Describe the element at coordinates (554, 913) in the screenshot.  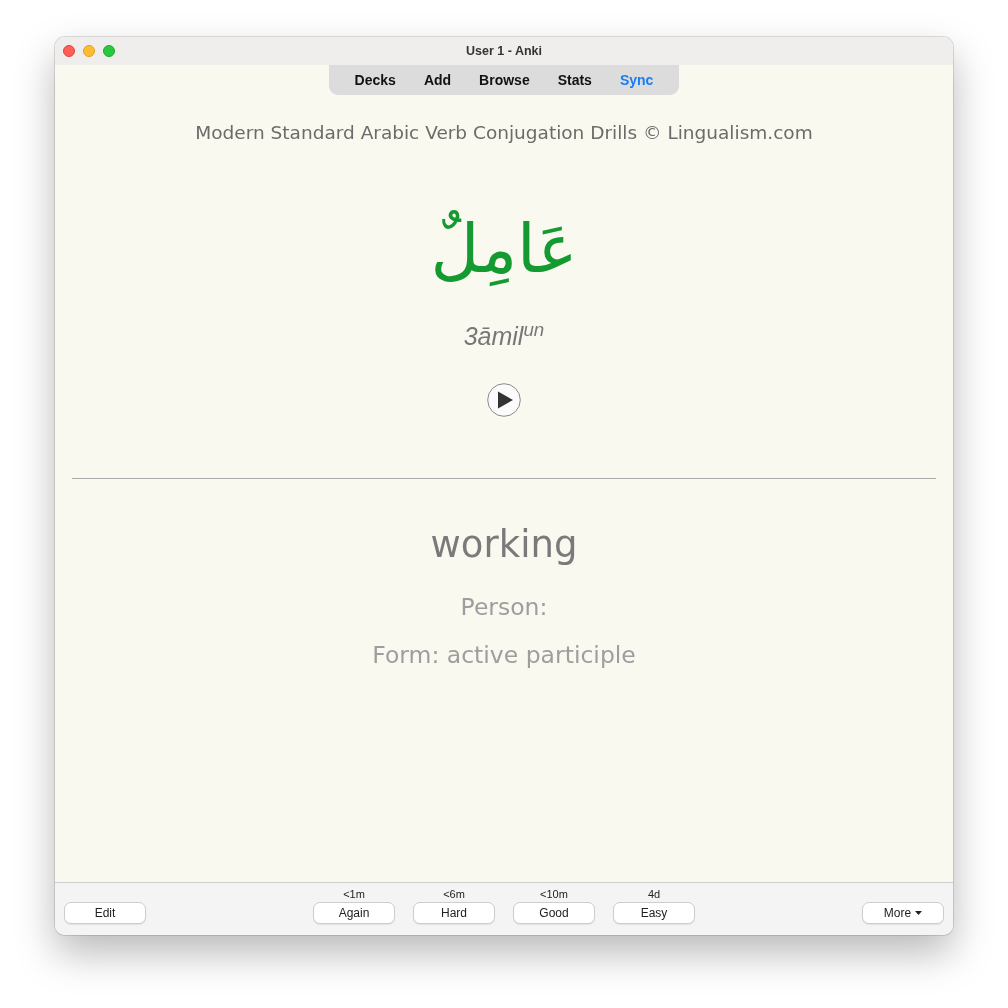
I see `answer-button: Good` at that location.